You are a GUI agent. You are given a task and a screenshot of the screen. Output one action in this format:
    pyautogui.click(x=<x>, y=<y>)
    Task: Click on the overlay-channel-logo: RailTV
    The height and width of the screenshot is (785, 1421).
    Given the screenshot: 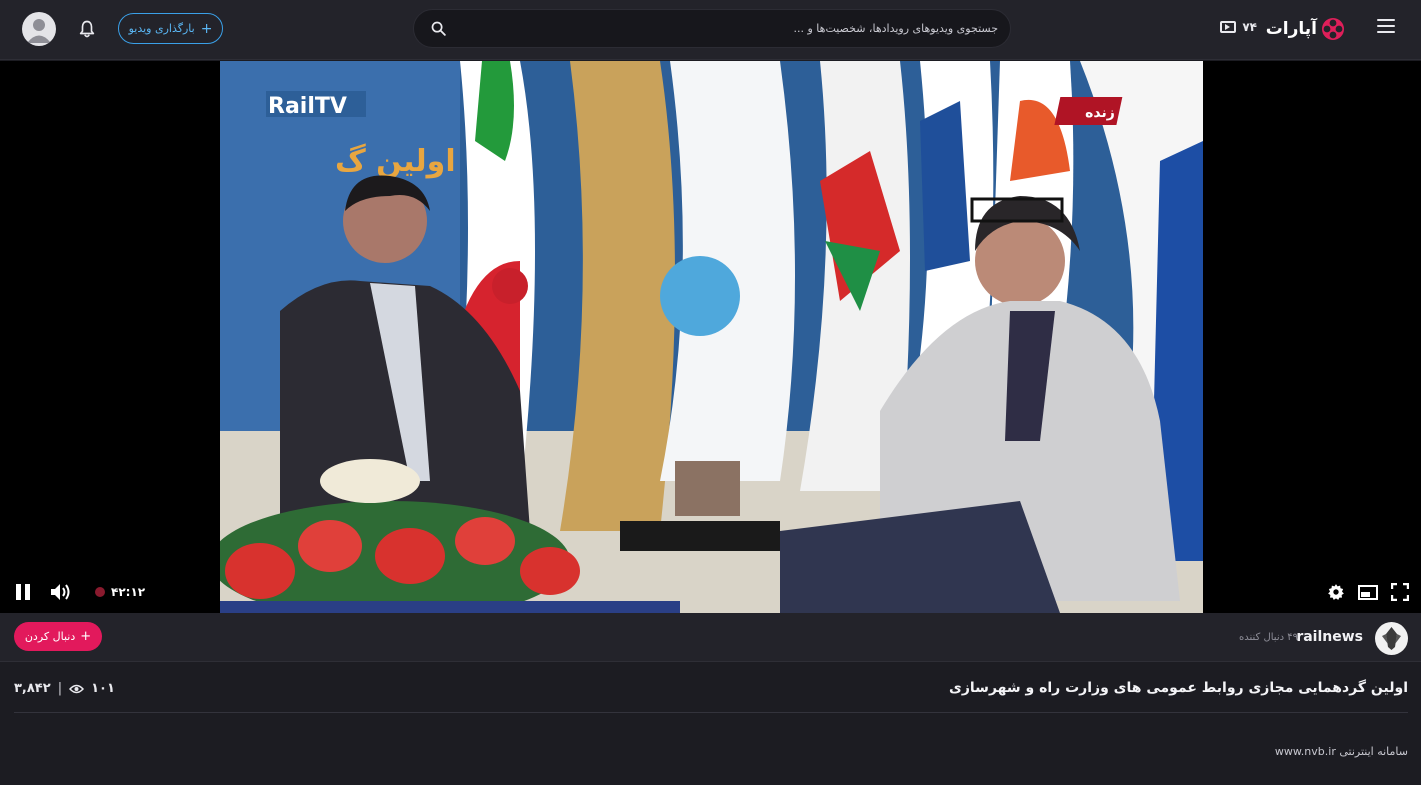 What is the action you would take?
    pyautogui.click(x=307, y=106)
    